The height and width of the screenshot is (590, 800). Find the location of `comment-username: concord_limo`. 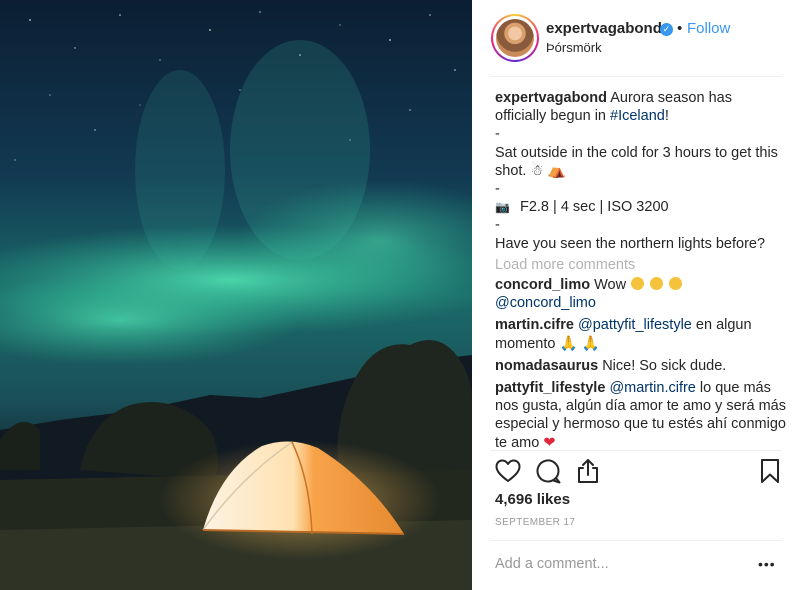

comment-username: concord_limo is located at coordinates (542, 285).